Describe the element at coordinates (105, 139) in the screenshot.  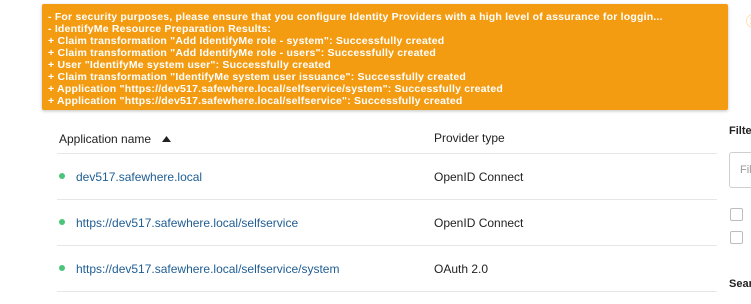
I see `column-header-label: Application name` at that location.